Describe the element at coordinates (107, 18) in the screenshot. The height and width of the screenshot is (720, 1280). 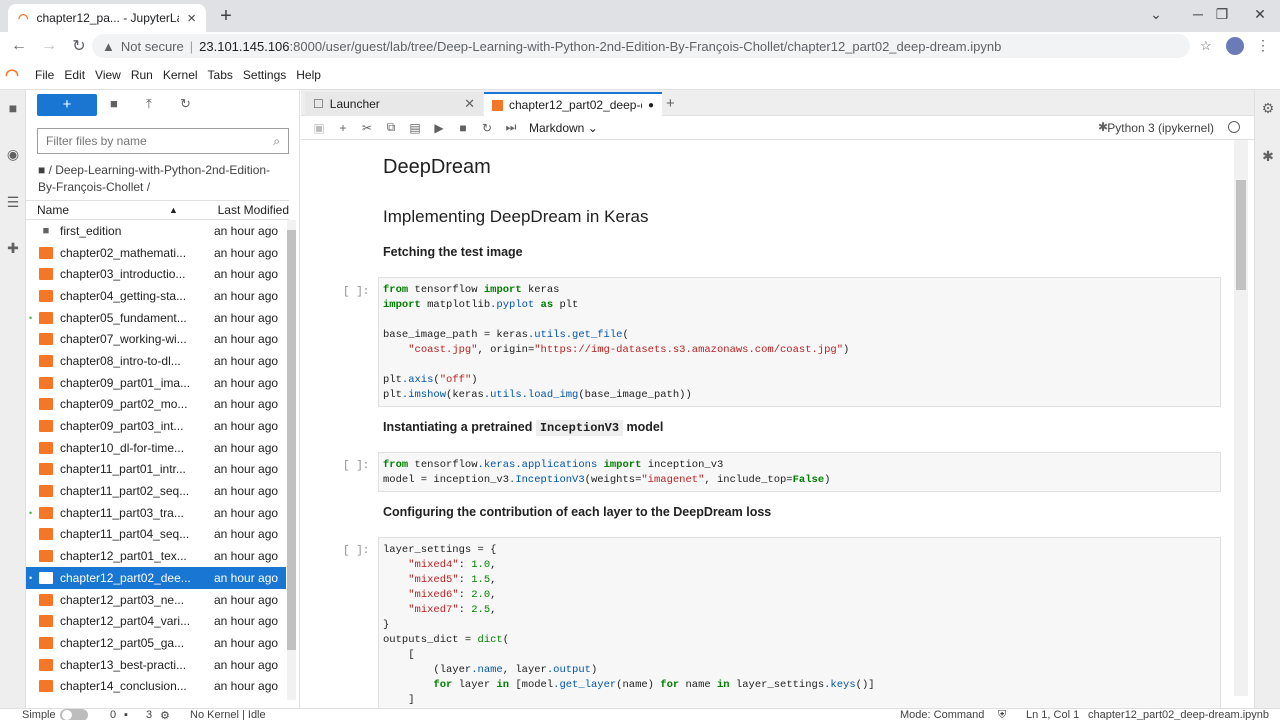
I see `browser-tab: ◠ chapter12_pa... - JupyterLab ×` at that location.